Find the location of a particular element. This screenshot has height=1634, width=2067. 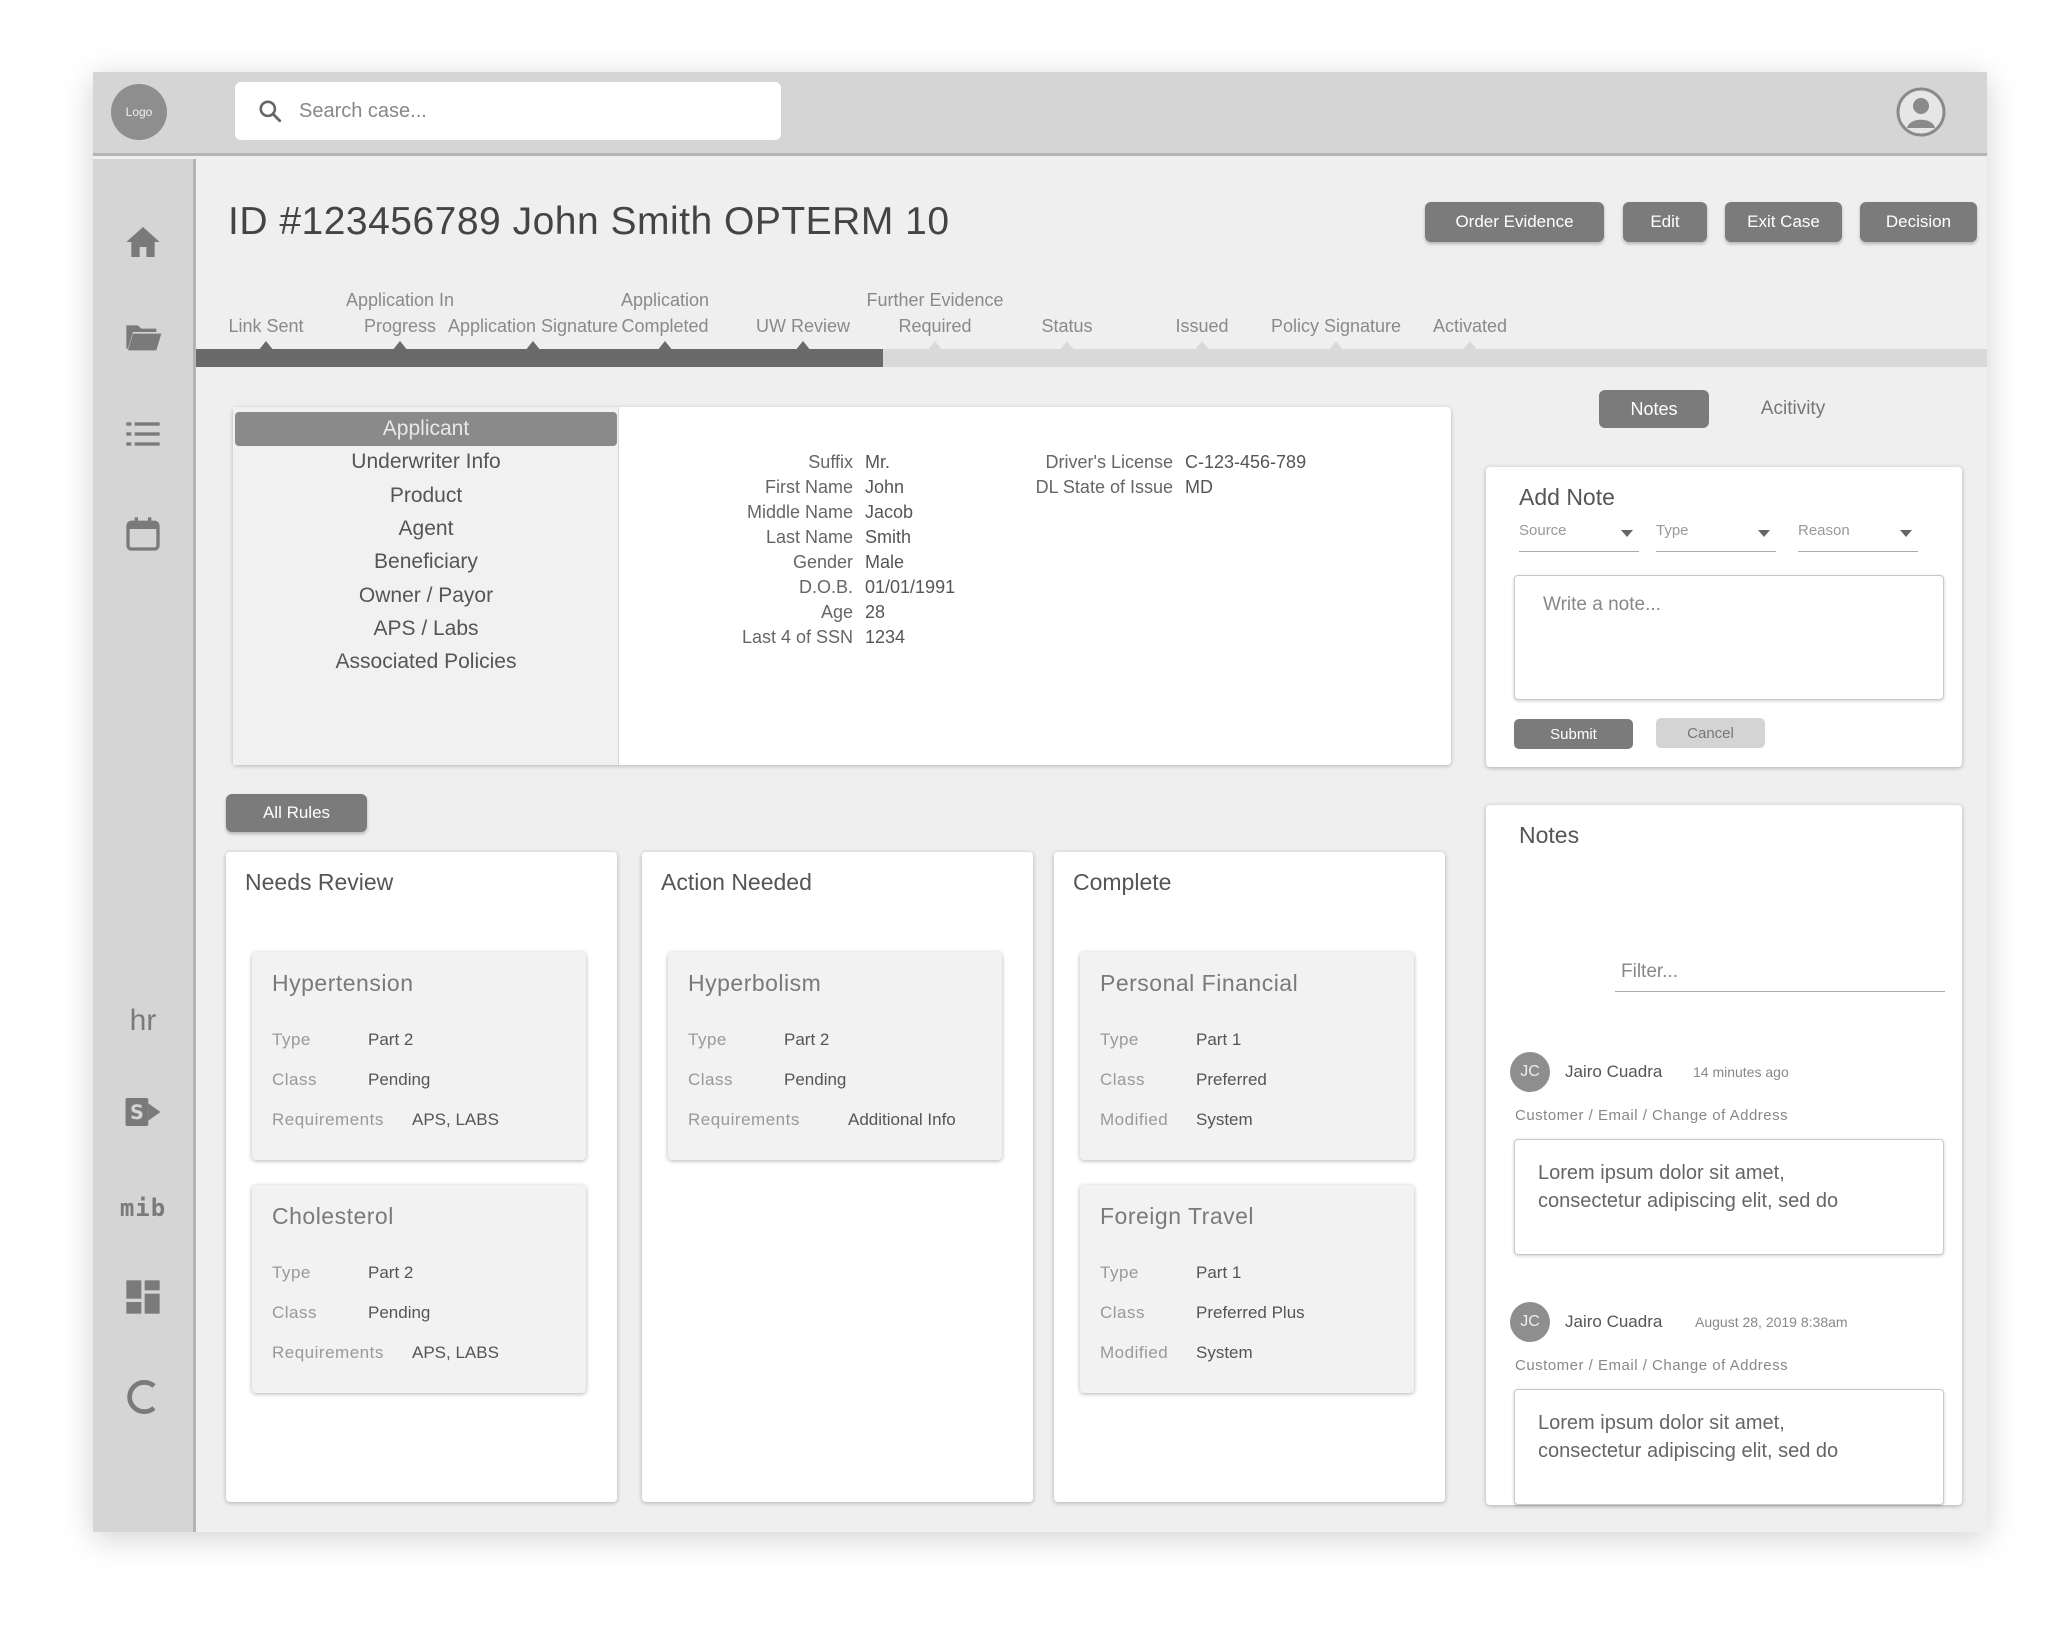

rule-row: Class Pending is located at coordinates (767, 1080).